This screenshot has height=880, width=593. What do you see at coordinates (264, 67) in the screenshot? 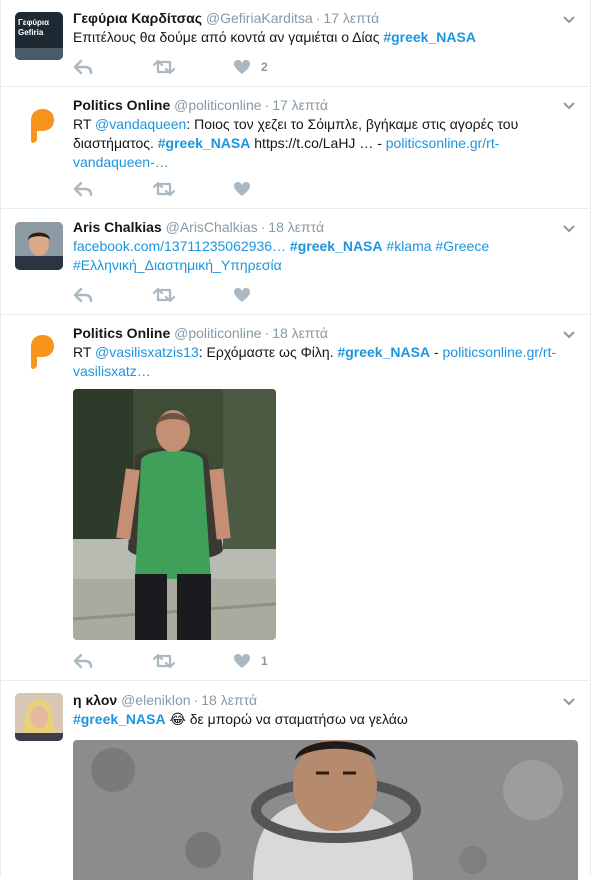
I see `like-count: 2` at bounding box center [264, 67].